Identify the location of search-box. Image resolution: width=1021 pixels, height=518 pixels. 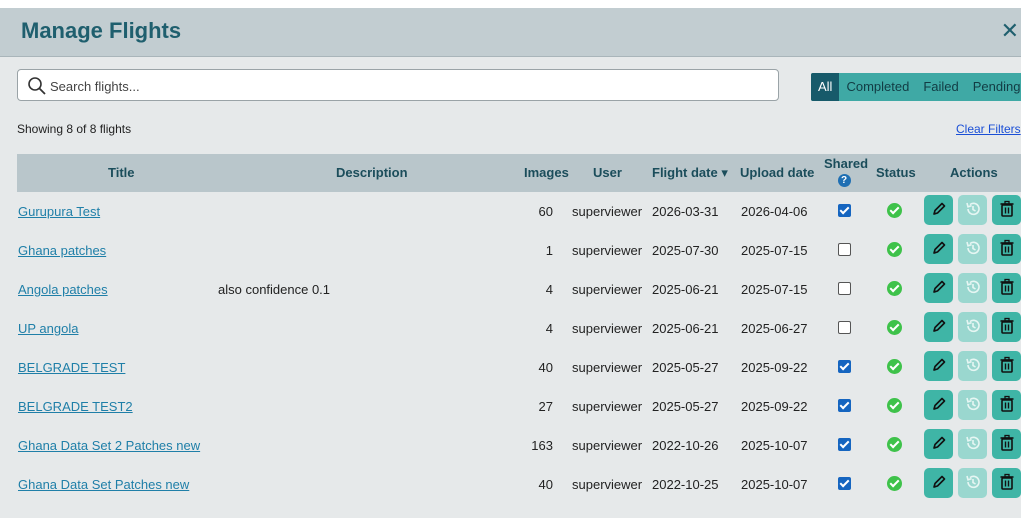
(398, 85).